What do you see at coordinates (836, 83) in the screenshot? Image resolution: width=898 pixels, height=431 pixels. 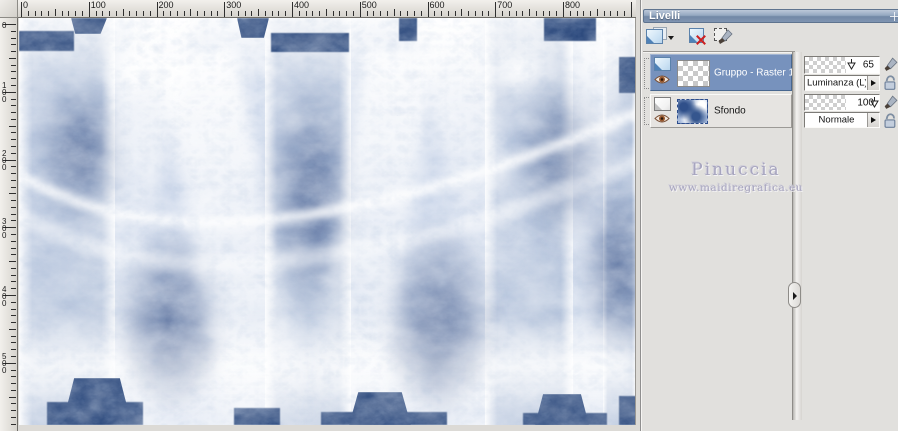 I see `blend-mode-value: Luminanza (L)` at bounding box center [836, 83].